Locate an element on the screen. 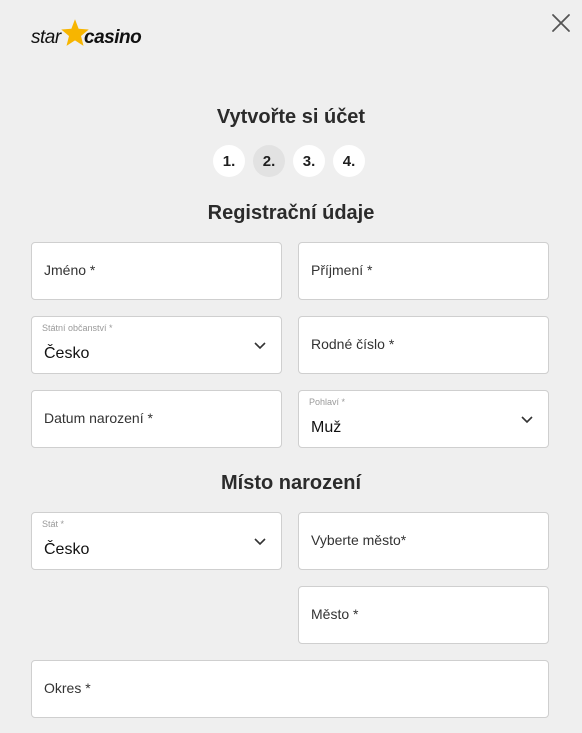 This screenshot has width=582, height=733. last-name-label: Příjmení * is located at coordinates (342, 270).